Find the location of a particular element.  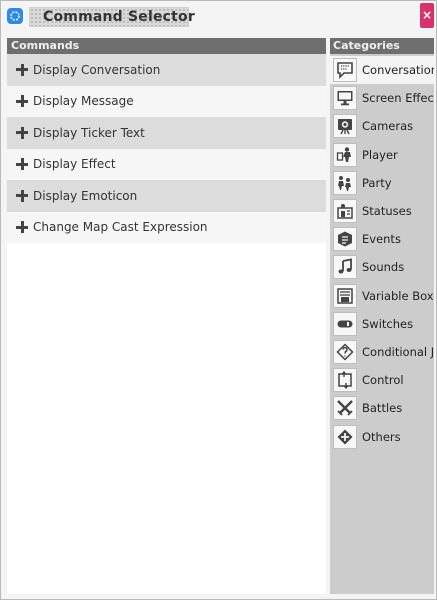

category-label: Events is located at coordinates (381, 239).